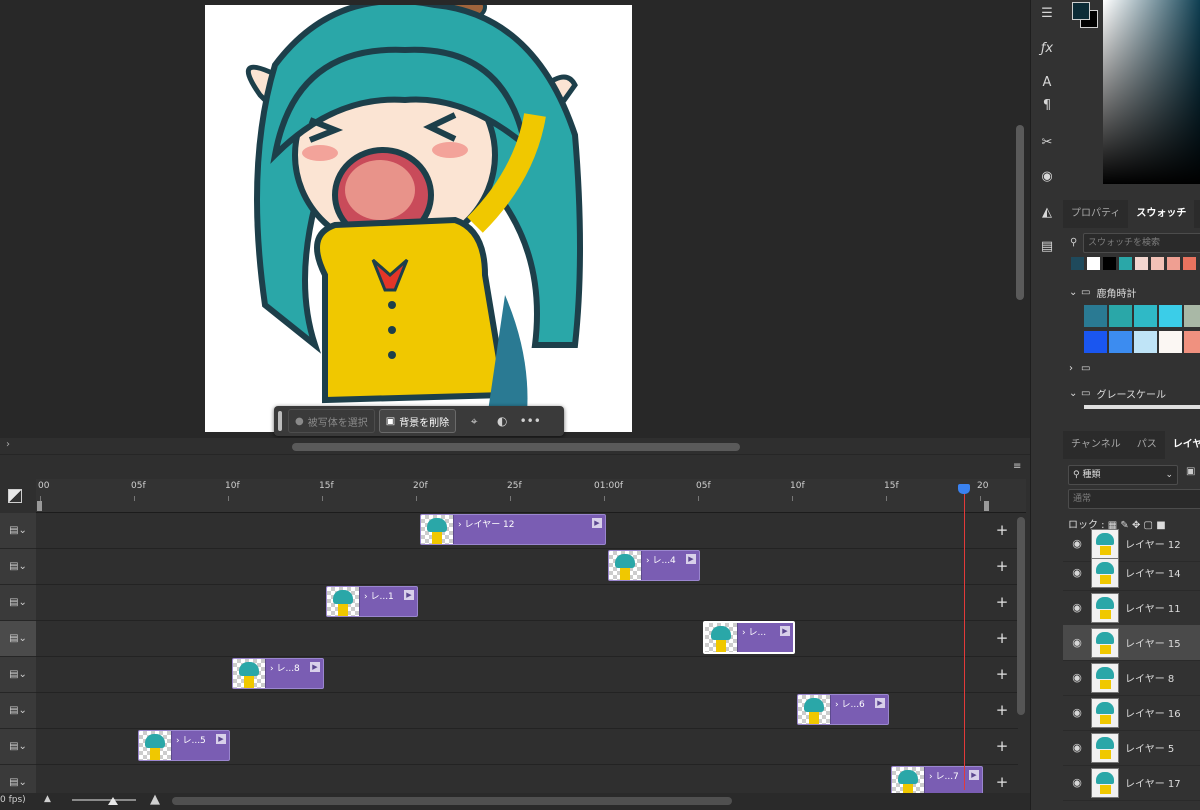  What do you see at coordinates (1131, 748) in the screenshot?
I see `layer-row: ◉ レイヤー 5` at bounding box center [1131, 748].